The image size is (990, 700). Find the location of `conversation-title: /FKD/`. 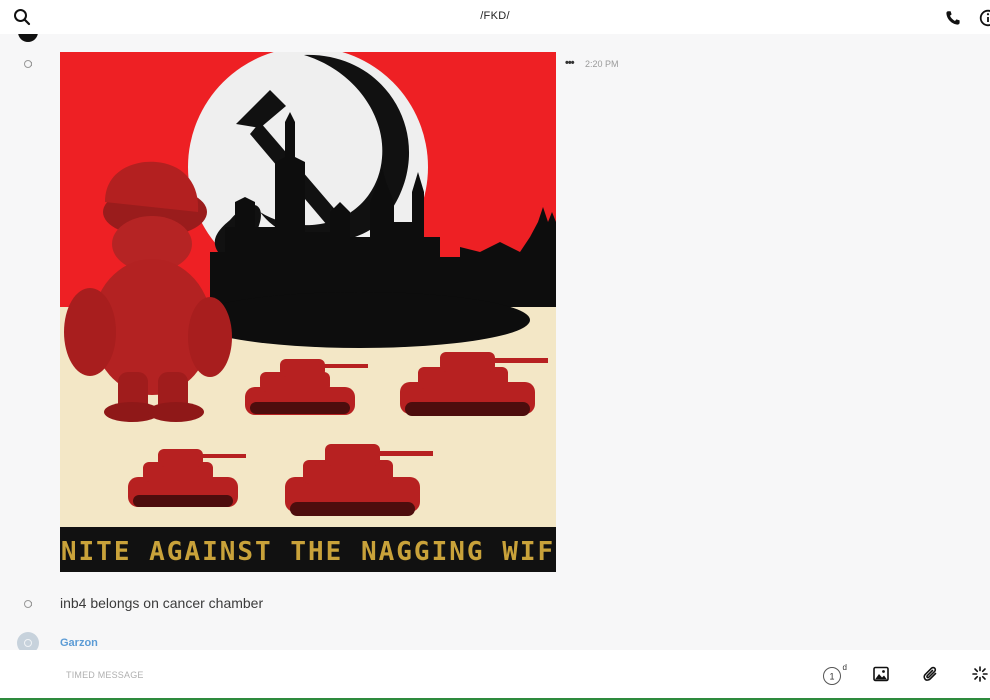

conversation-title: /FKD/ is located at coordinates (495, 16).